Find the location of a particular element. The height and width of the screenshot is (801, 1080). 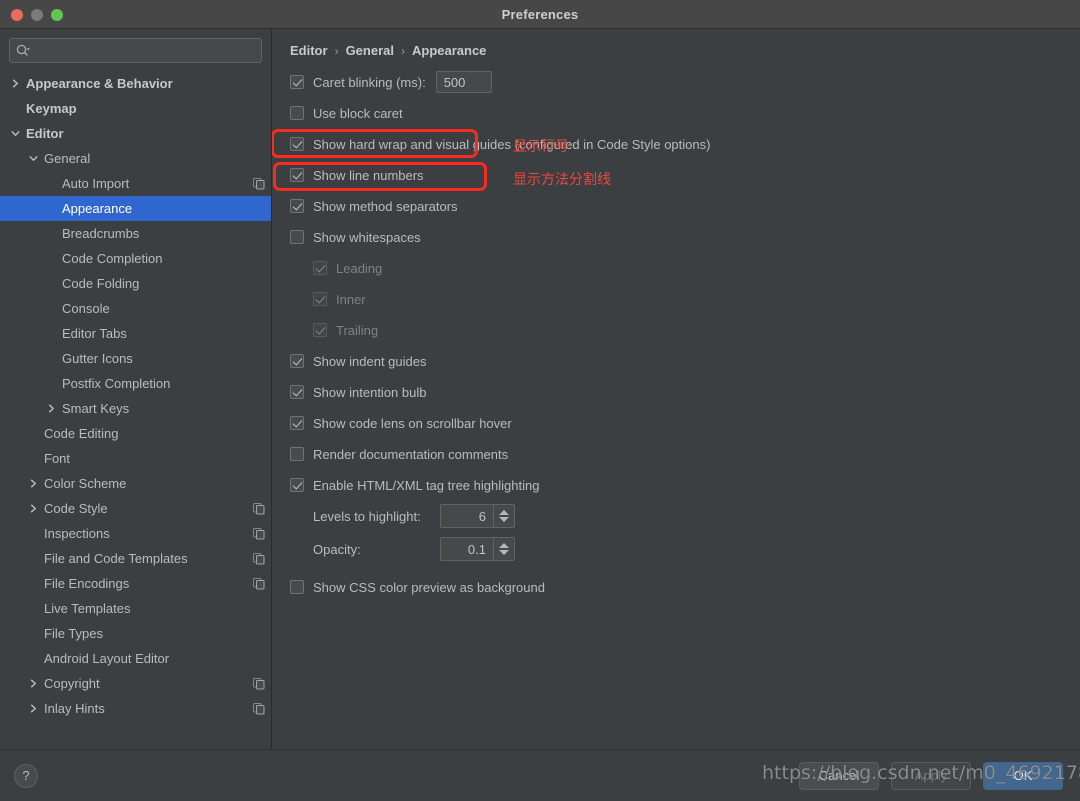

checkbox-show-line-numbers is located at coordinates (297, 175).